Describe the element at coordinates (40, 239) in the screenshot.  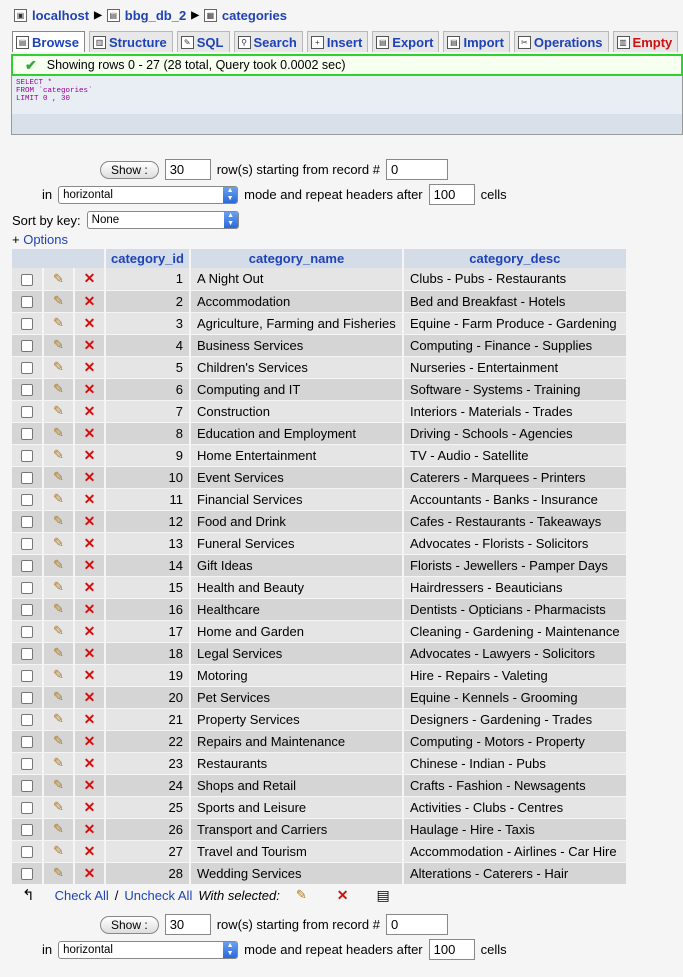
I see `options-toggle: + Options` at that location.